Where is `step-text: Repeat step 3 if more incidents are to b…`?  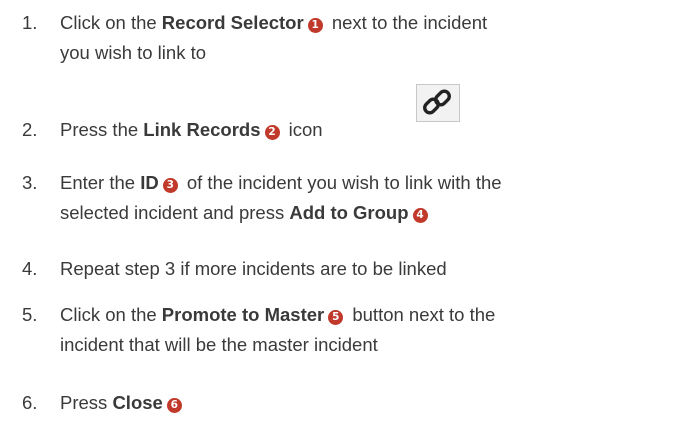 step-text: Repeat step 3 if more incidents are to b… is located at coordinates (360, 269).